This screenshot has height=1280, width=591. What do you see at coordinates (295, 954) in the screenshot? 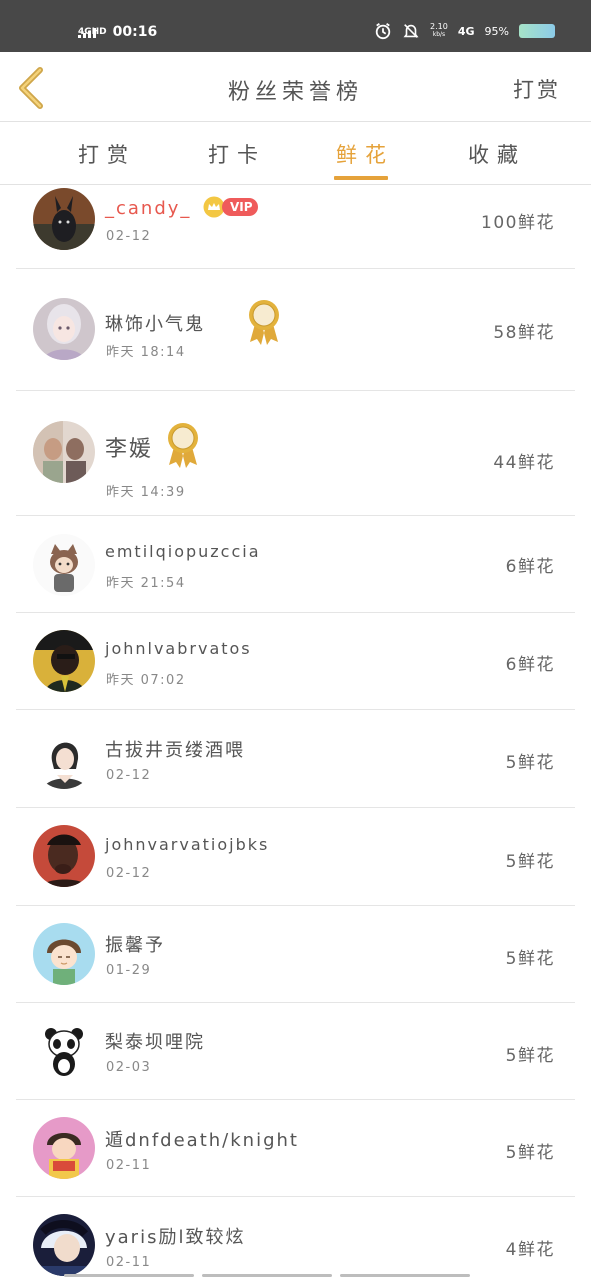
I see `list-item: 振馨予 01-29 5鲜花` at bounding box center [295, 954].